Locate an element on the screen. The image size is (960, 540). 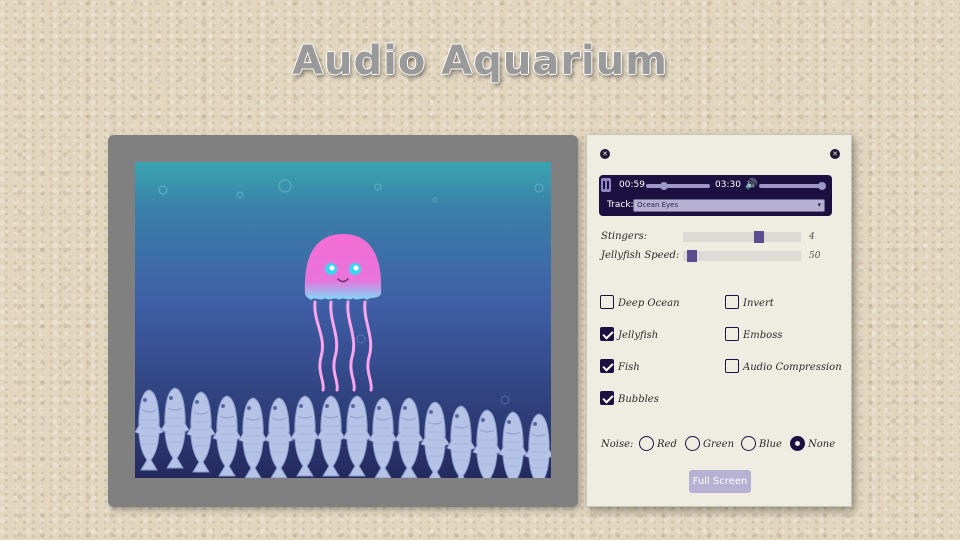
chevron-down-icon: ▾ is located at coordinates (819, 205).